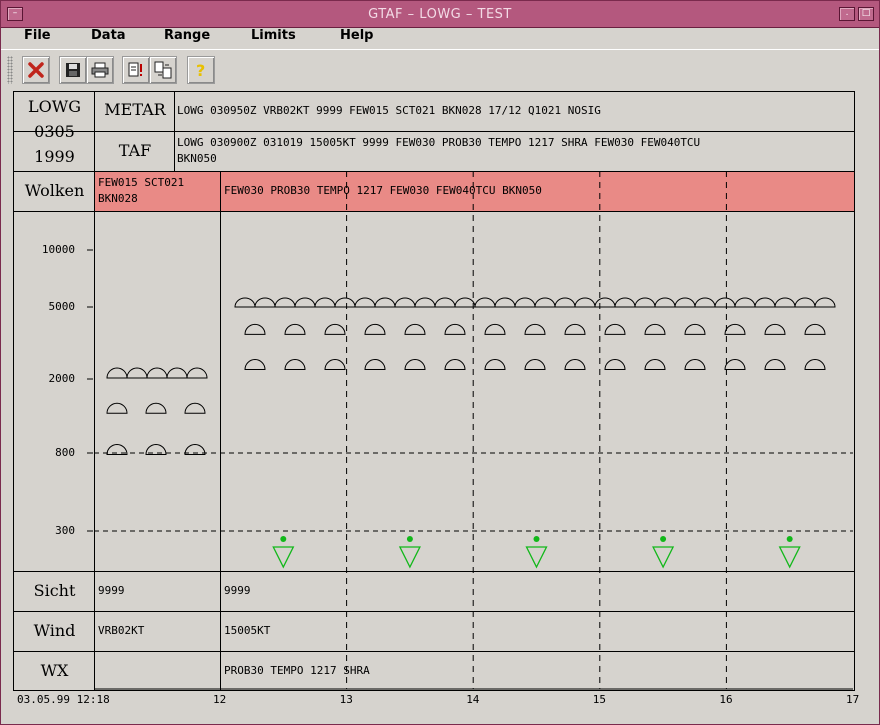  Describe the element at coordinates (346, 699) in the screenshot. I see `x-tick-label: 13` at that location.